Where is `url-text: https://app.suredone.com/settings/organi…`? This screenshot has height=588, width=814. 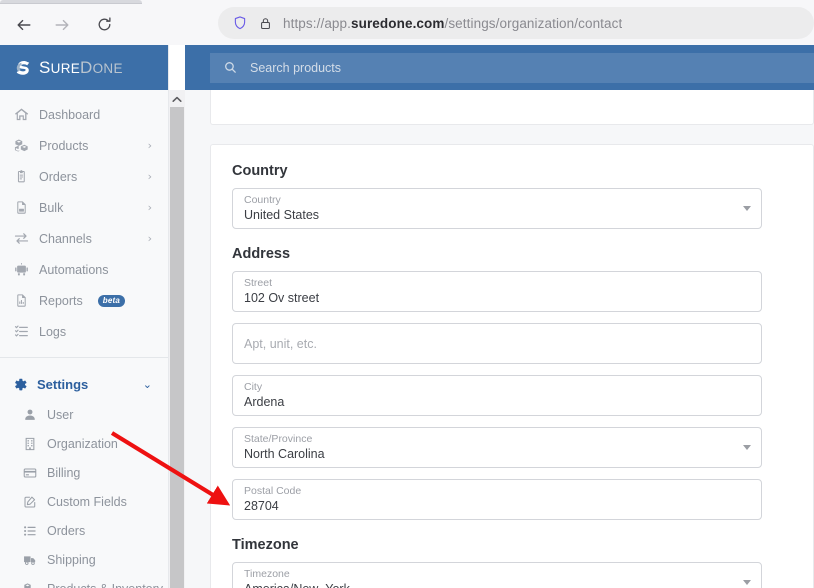 url-text: https://app.suredone.com/settings/organi… is located at coordinates (452, 23).